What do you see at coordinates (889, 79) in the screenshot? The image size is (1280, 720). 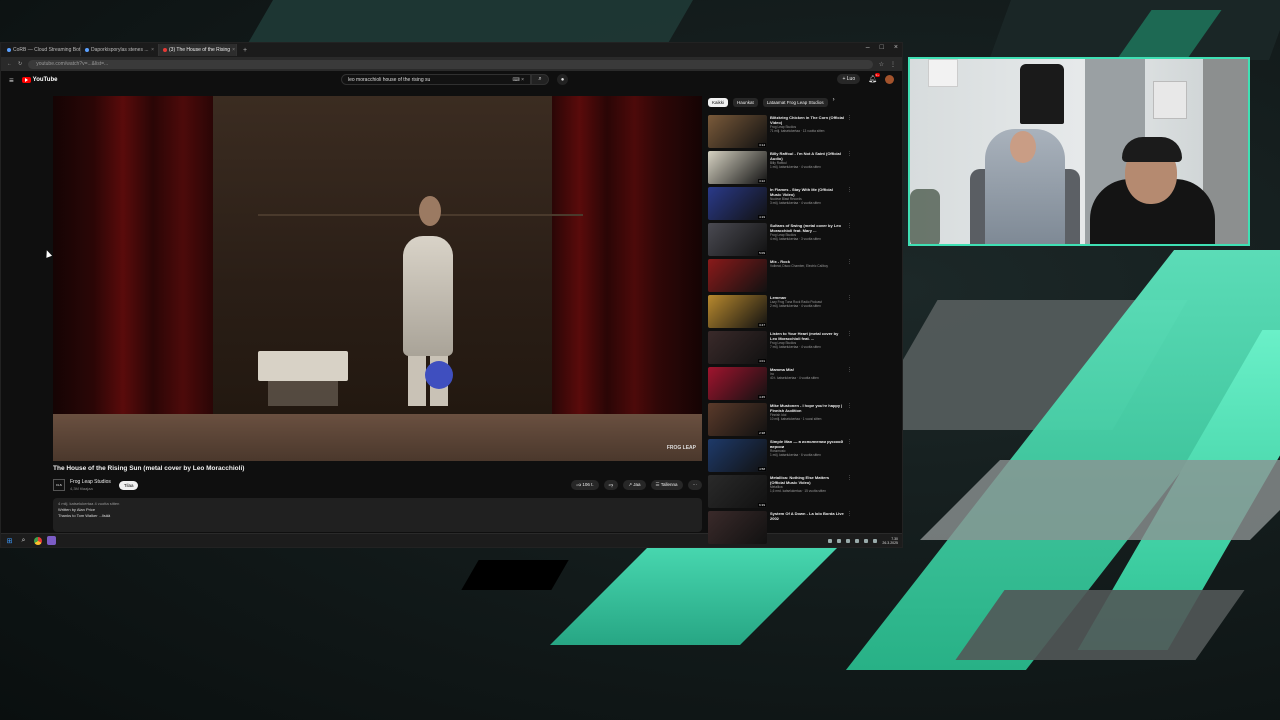 I see `account-avatar` at bounding box center [889, 79].